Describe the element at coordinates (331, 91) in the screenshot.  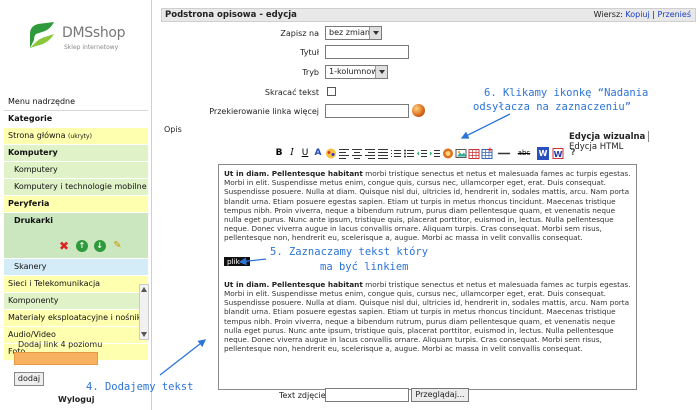
I see `shorten-checkbox` at that location.